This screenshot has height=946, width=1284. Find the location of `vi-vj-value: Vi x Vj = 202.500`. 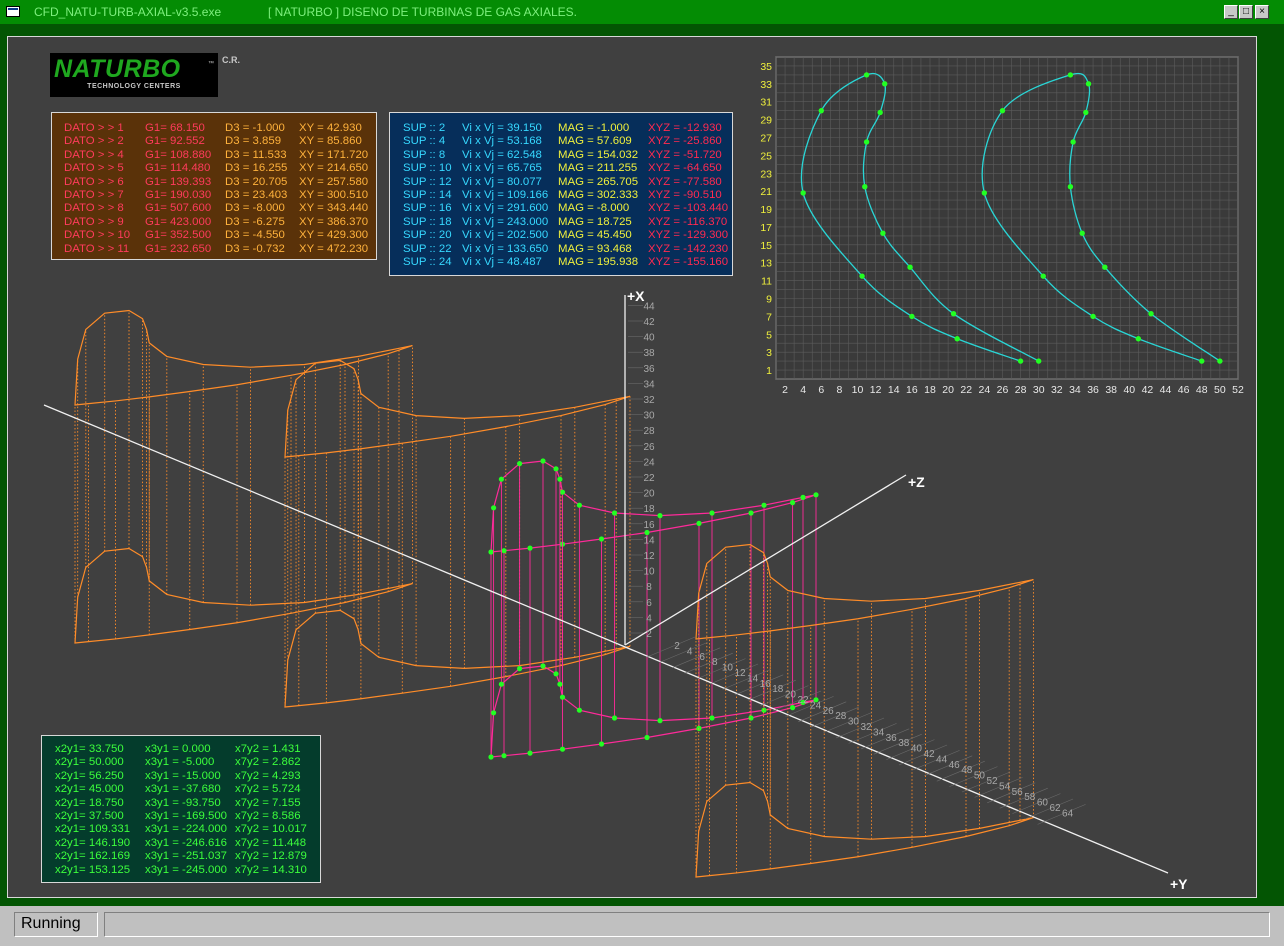

vi-vj-value: Vi x Vj = 202.500 is located at coordinates (505, 235).